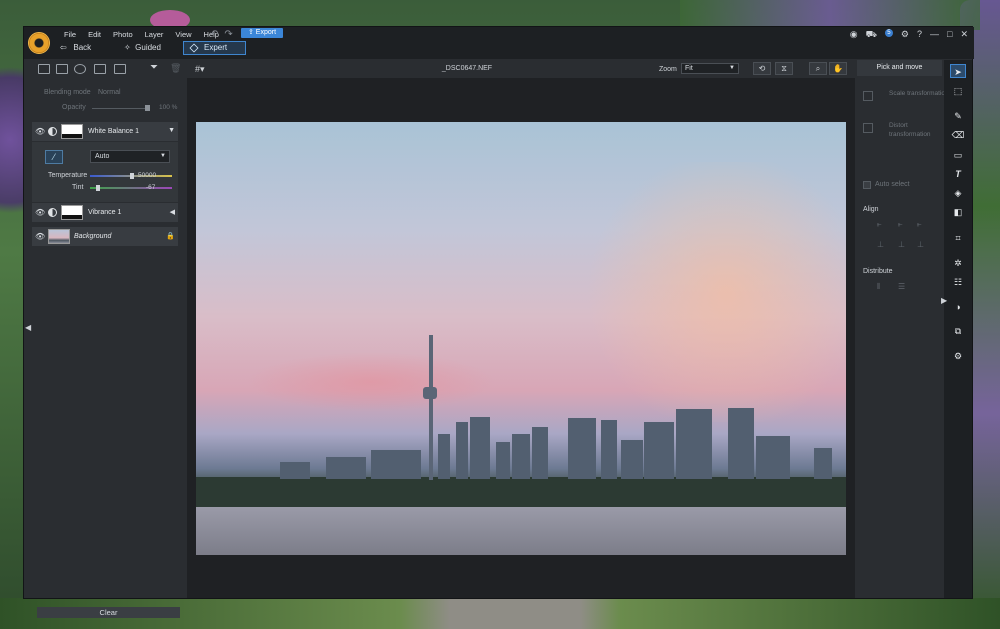 This screenshot has width=1000, height=629. I want to click on expand-right-panel-icon: ▶, so click(944, 300).